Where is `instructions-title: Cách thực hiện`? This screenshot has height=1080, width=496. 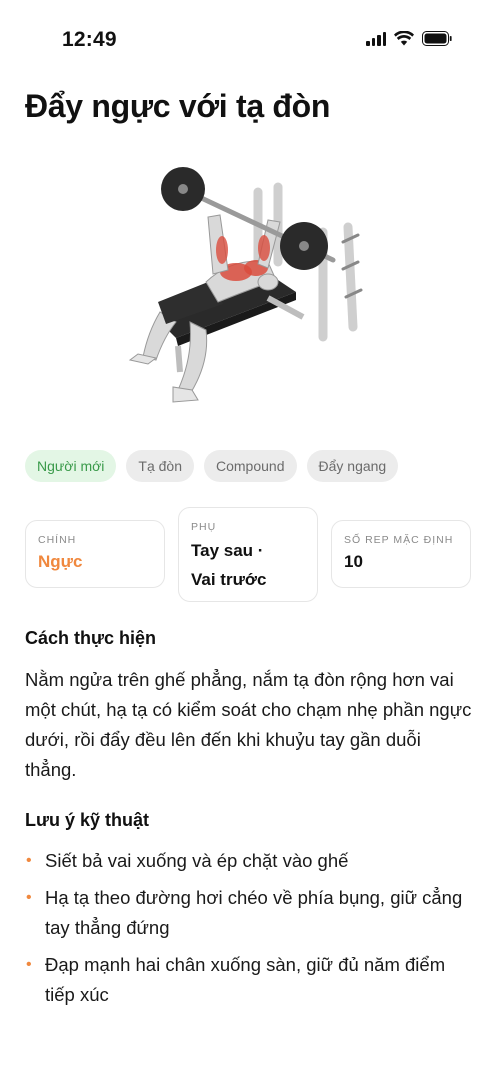 instructions-title: Cách thực hiện is located at coordinates (91, 638).